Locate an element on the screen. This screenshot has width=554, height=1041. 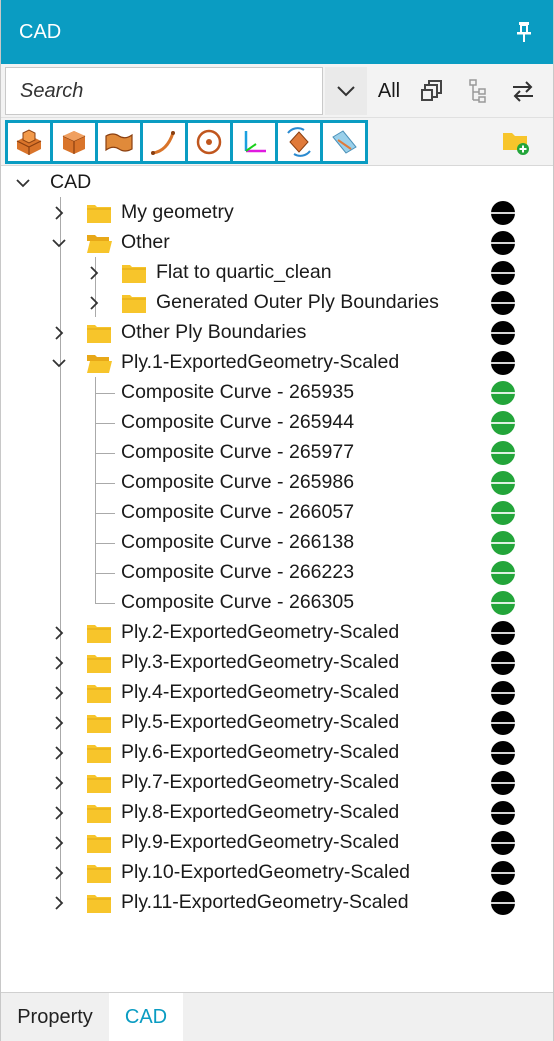
tree-node-ply: Ply.7-ExportedGeometry-Scaled is located at coordinates (277, 783).